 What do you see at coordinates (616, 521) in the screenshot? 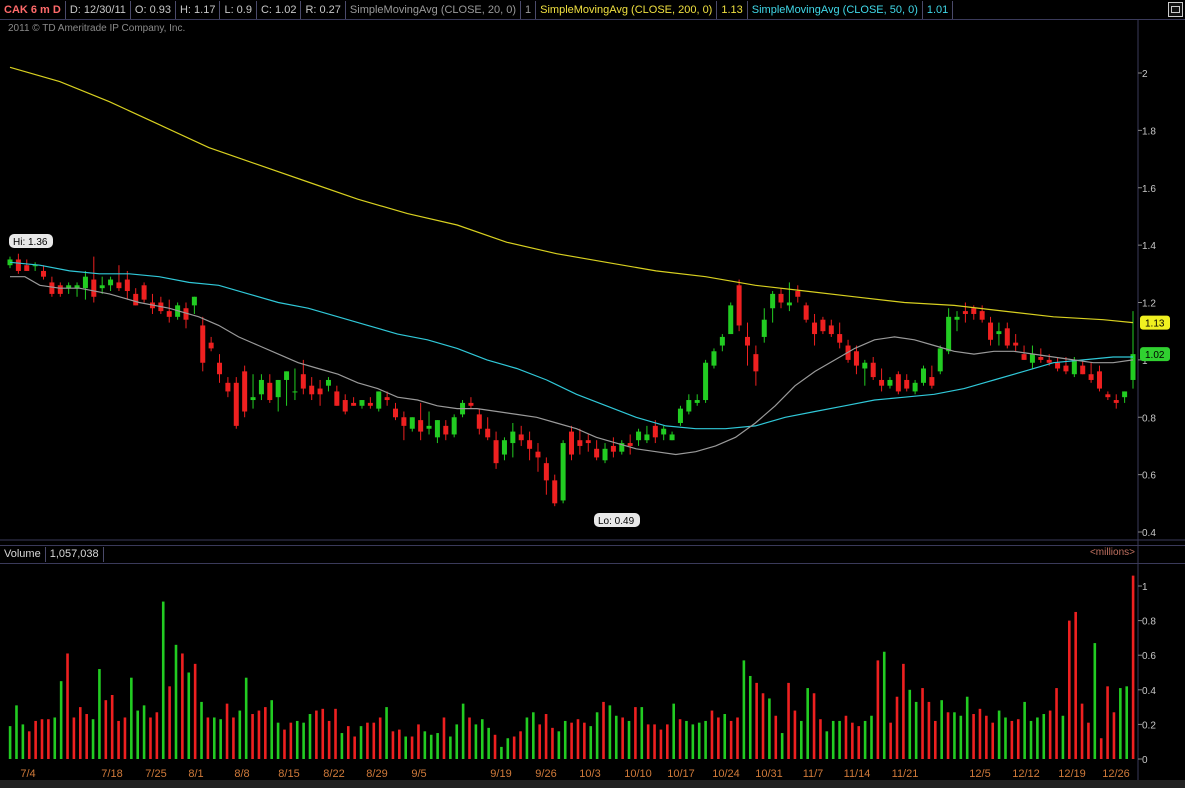
I see `lo-text: Lo: 0.49` at bounding box center [616, 521].